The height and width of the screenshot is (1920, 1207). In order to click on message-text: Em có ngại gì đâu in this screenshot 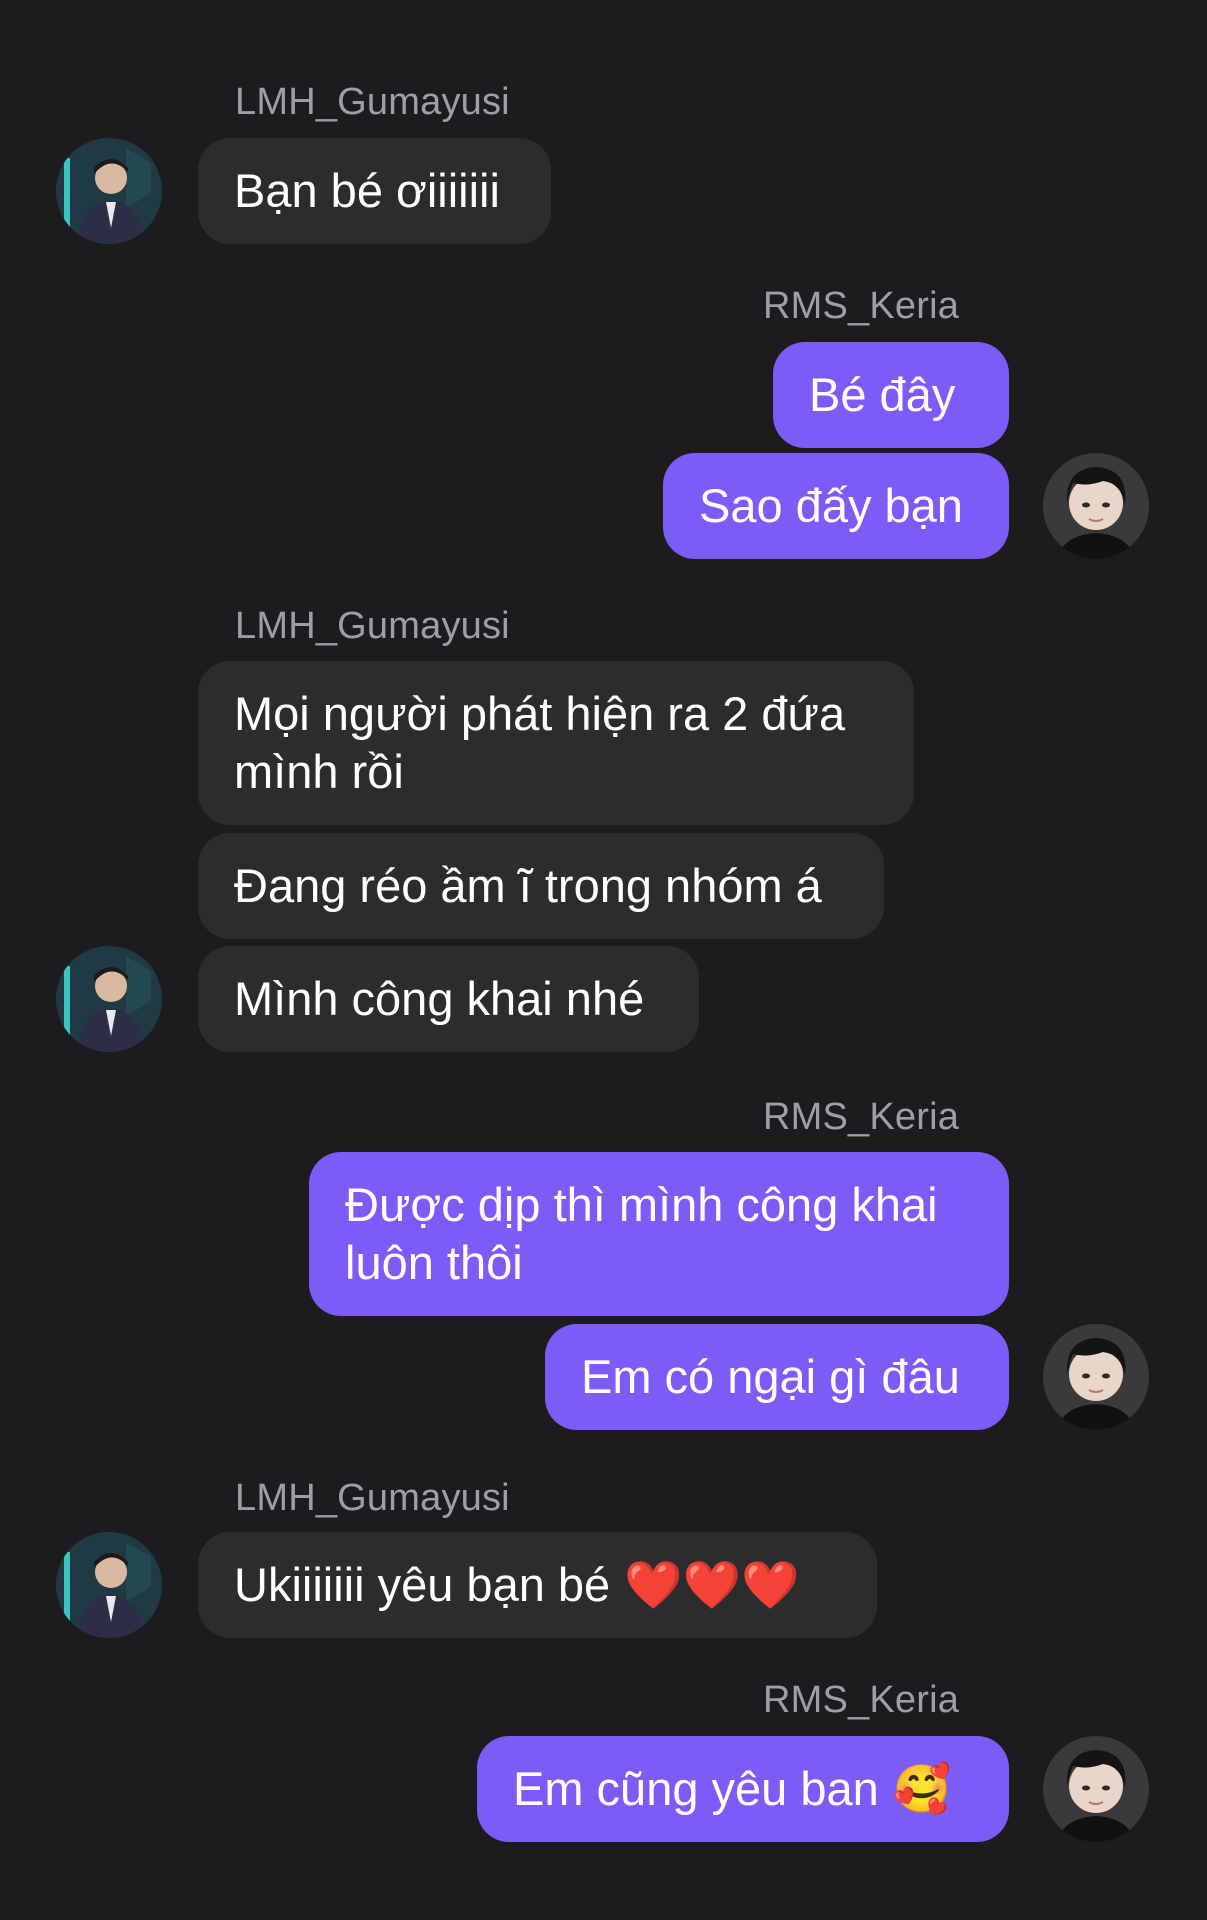, I will do `click(770, 1376)`.